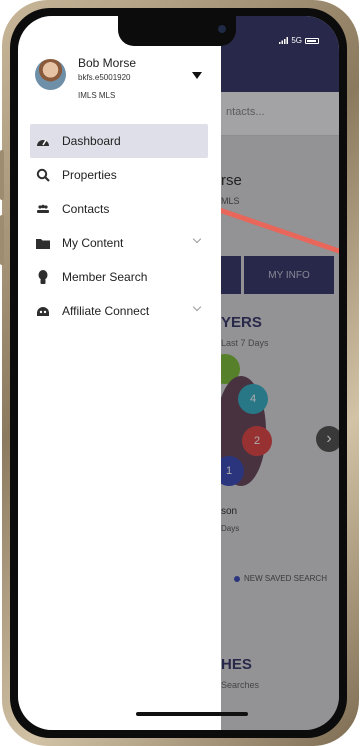 The height and width of the screenshot is (746, 361). What do you see at coordinates (105, 277) in the screenshot?
I see `nav-label-member-search: Member Search` at bounding box center [105, 277].